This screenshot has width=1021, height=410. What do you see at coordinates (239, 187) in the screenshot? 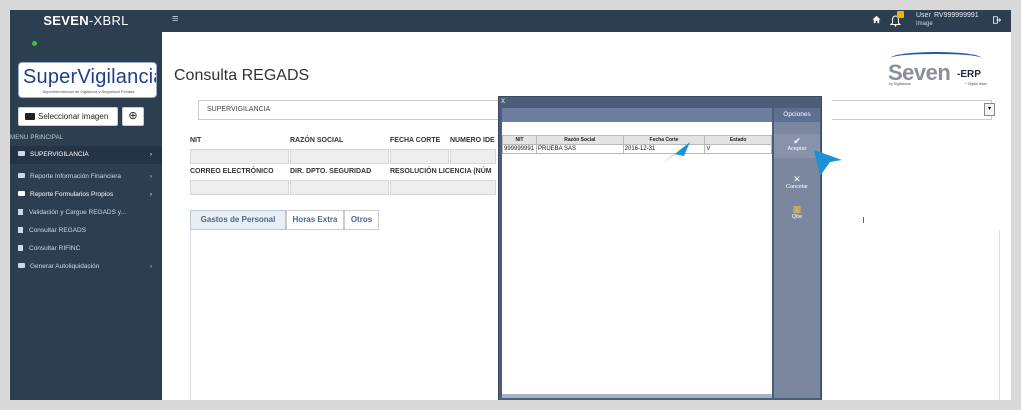
I see `correo-field` at bounding box center [239, 187].